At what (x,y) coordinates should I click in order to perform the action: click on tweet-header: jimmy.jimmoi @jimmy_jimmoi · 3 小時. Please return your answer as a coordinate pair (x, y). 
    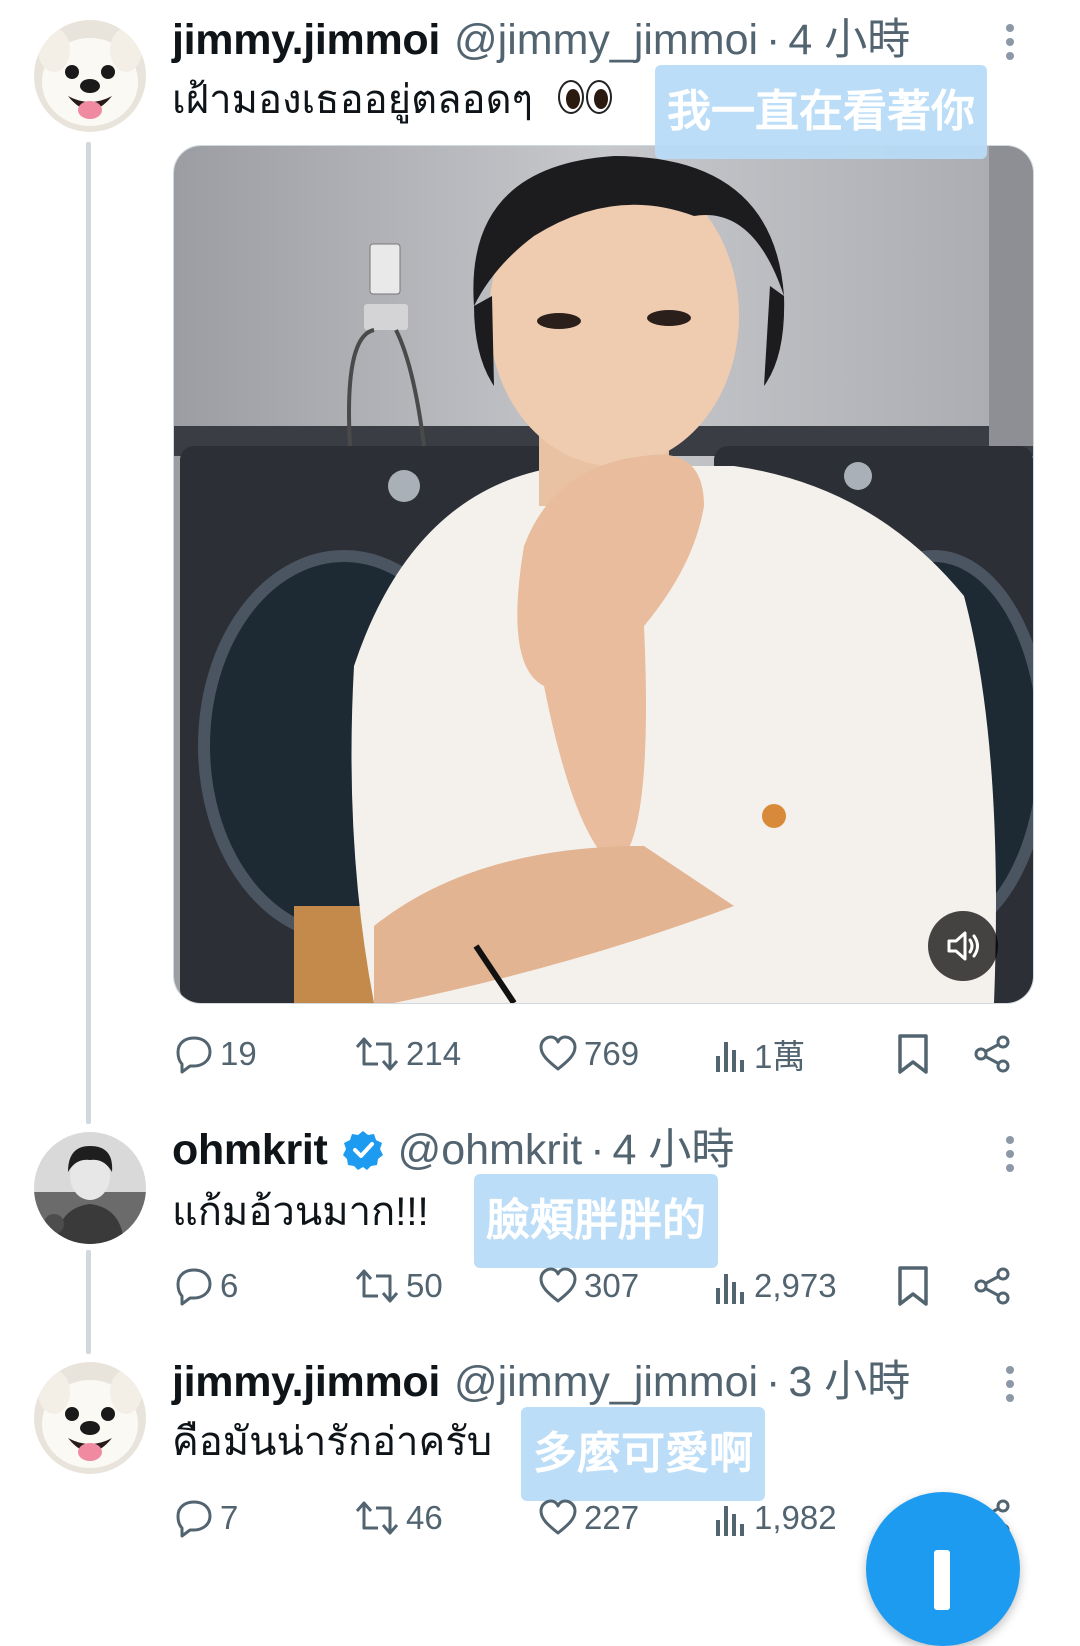
    Looking at the image, I should click on (541, 1382).